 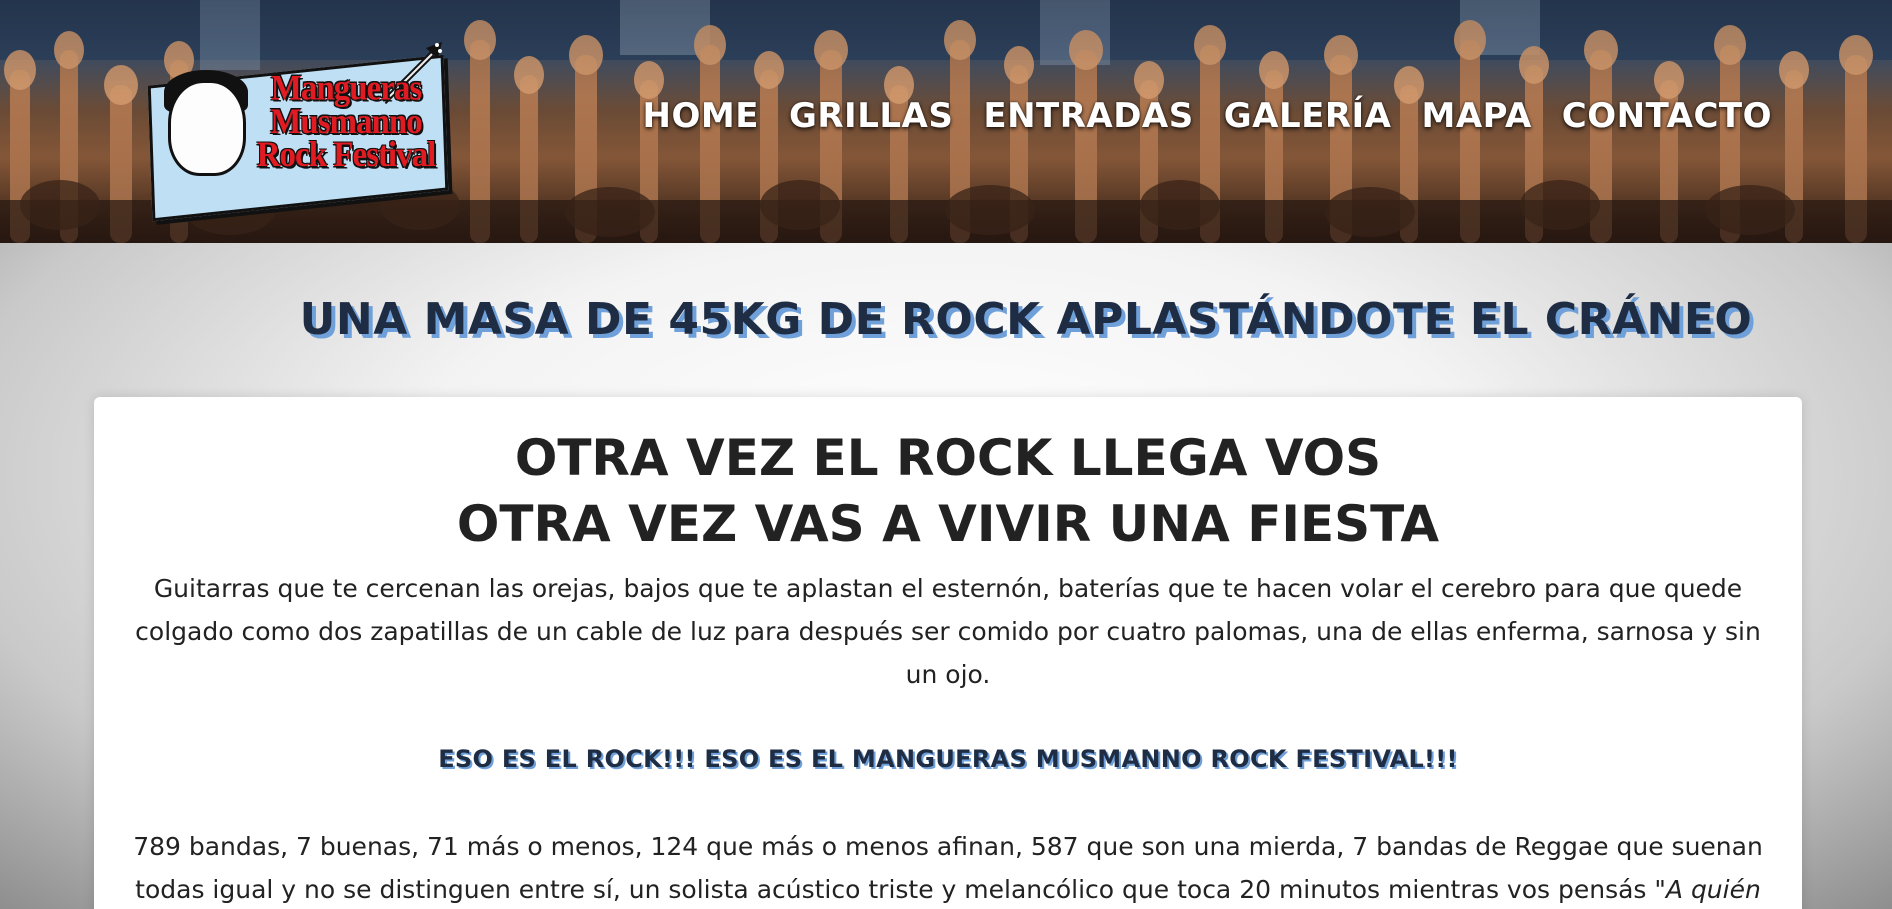 What do you see at coordinates (1667, 116) in the screenshot?
I see `nav-contacto: CONTACTO` at bounding box center [1667, 116].